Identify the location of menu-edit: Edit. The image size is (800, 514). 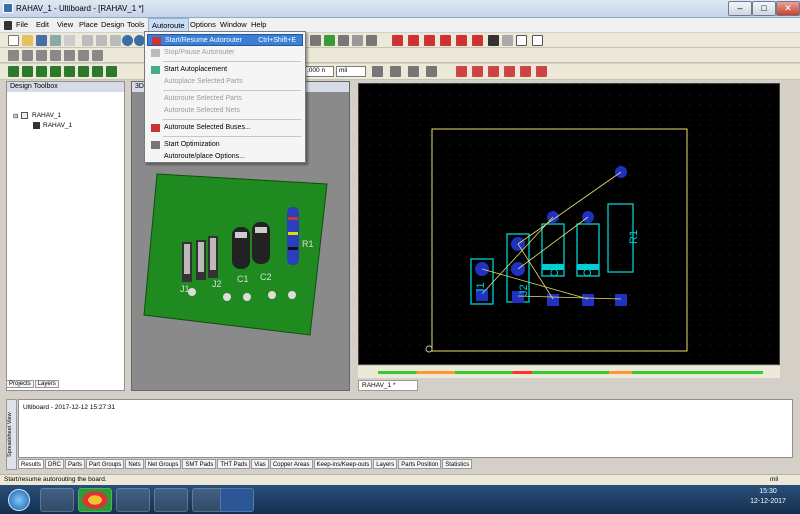
(42, 24).